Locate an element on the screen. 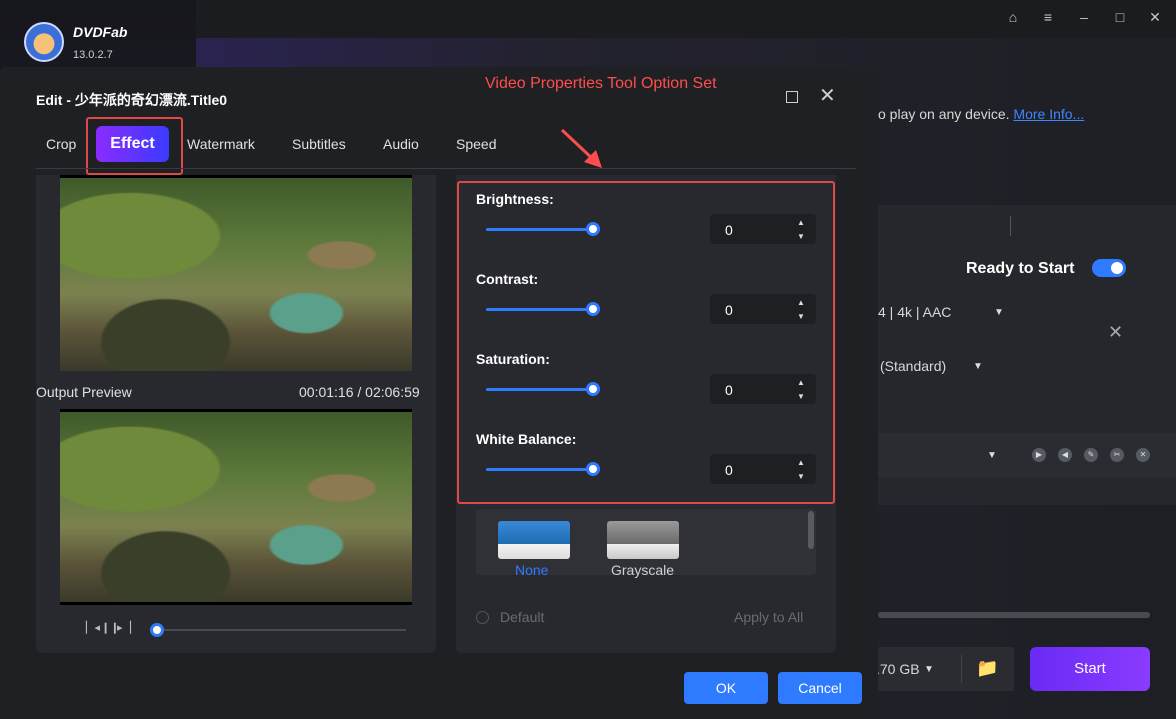 Image resolution: width=1176 pixels, height=719 pixels. brand-name: DVDFab is located at coordinates (100, 32).